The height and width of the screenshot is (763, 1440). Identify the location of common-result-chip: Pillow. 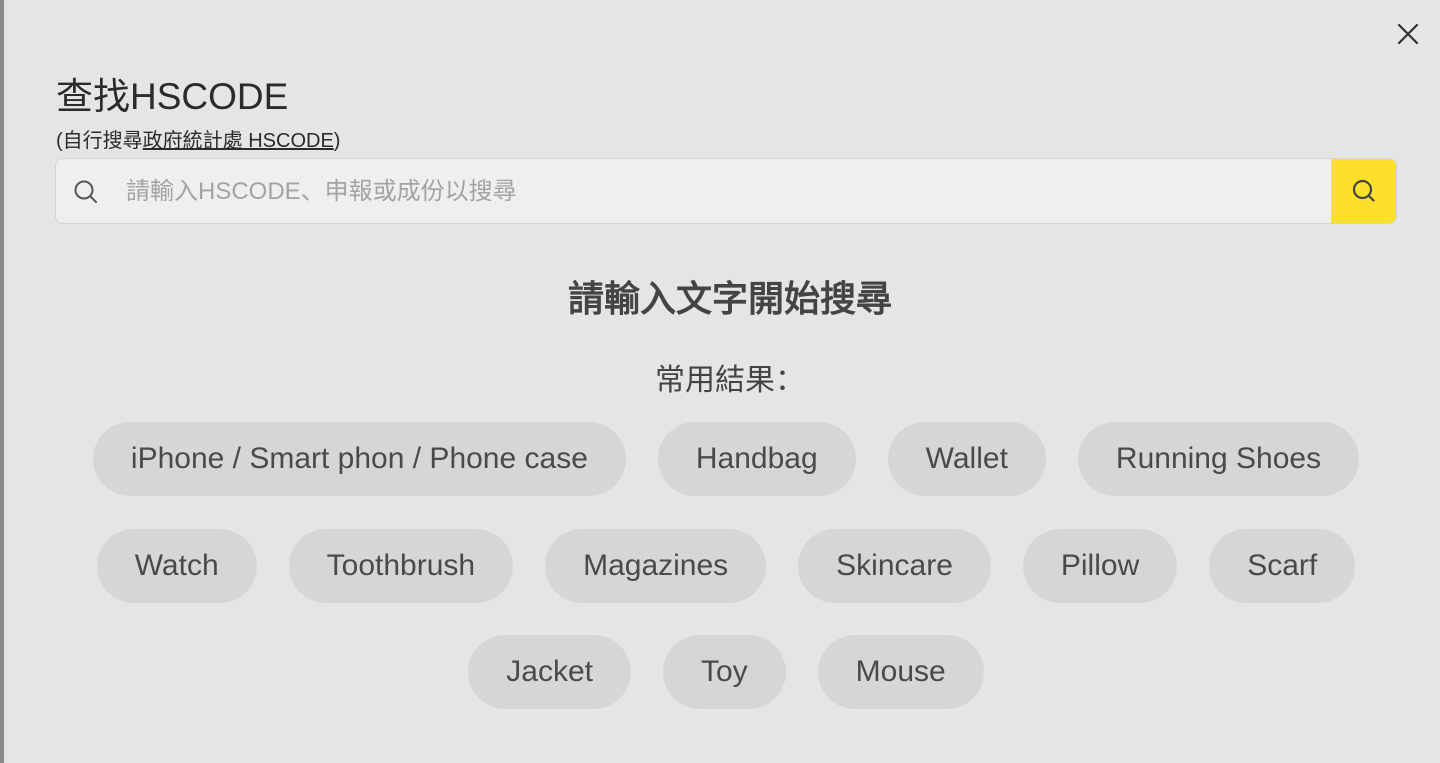
(1100, 566).